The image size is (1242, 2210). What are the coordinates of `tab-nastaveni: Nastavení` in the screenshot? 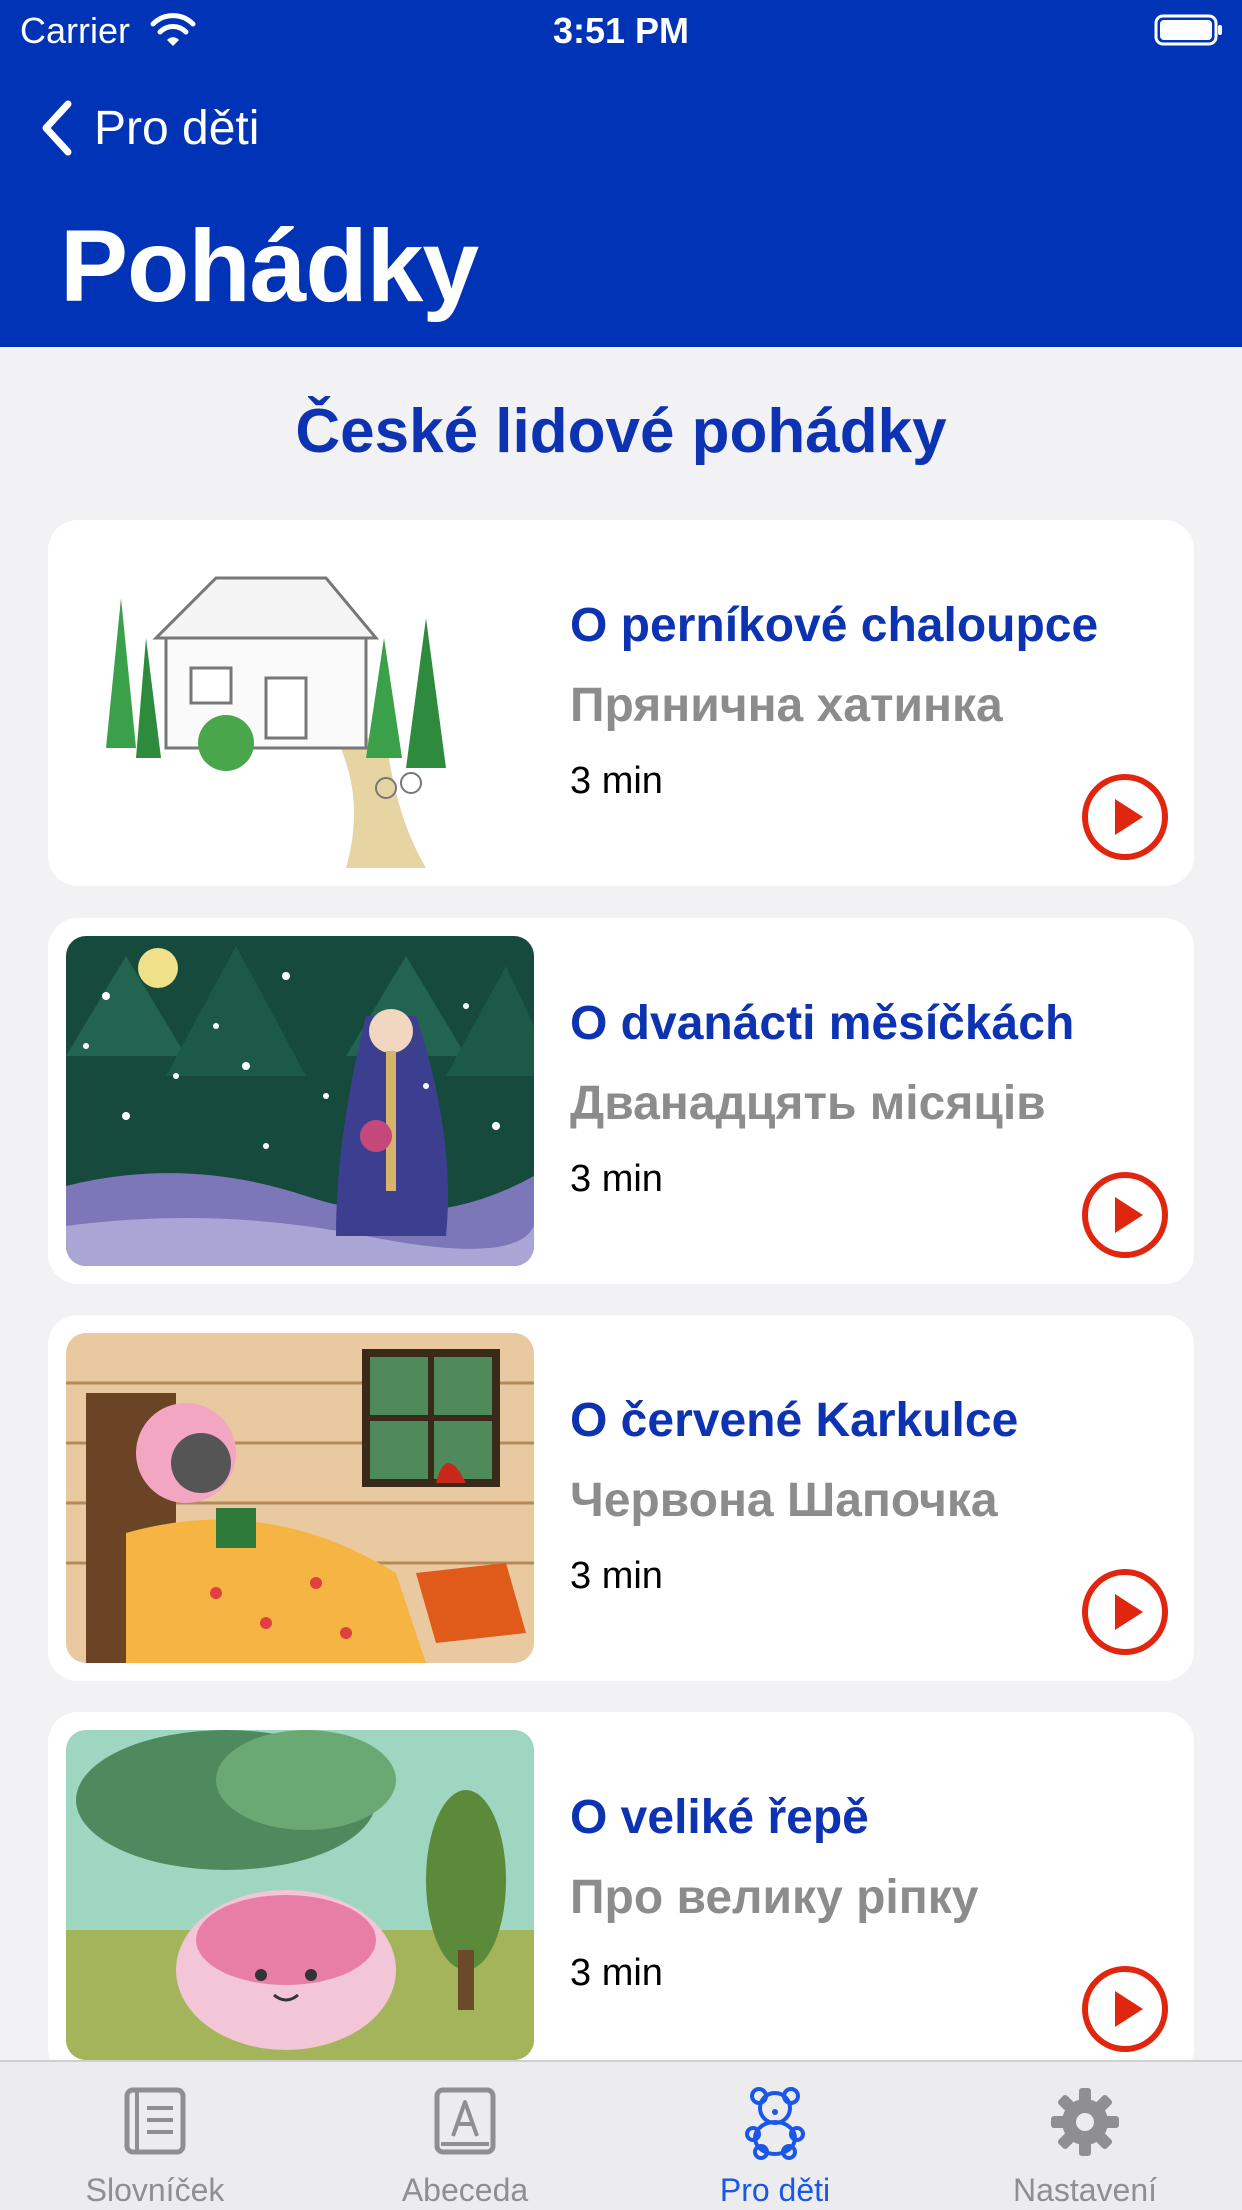 It's located at (1085, 2136).